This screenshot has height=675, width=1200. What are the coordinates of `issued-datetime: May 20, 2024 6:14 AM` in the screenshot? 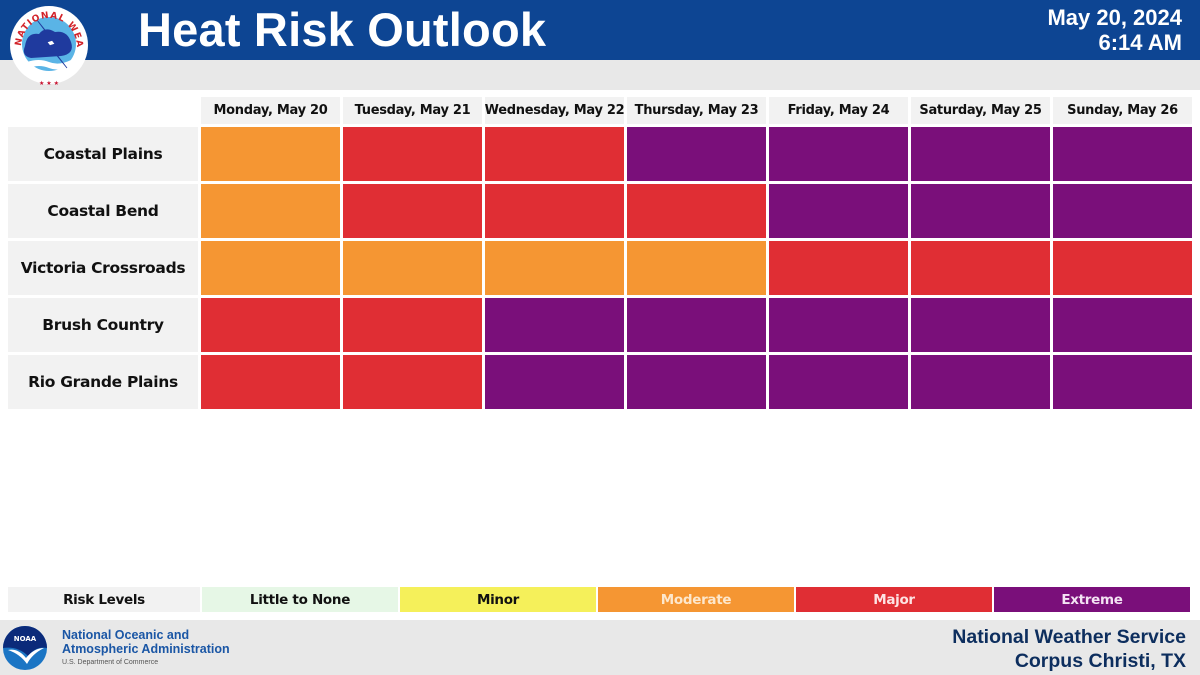 It's located at (1114, 30).